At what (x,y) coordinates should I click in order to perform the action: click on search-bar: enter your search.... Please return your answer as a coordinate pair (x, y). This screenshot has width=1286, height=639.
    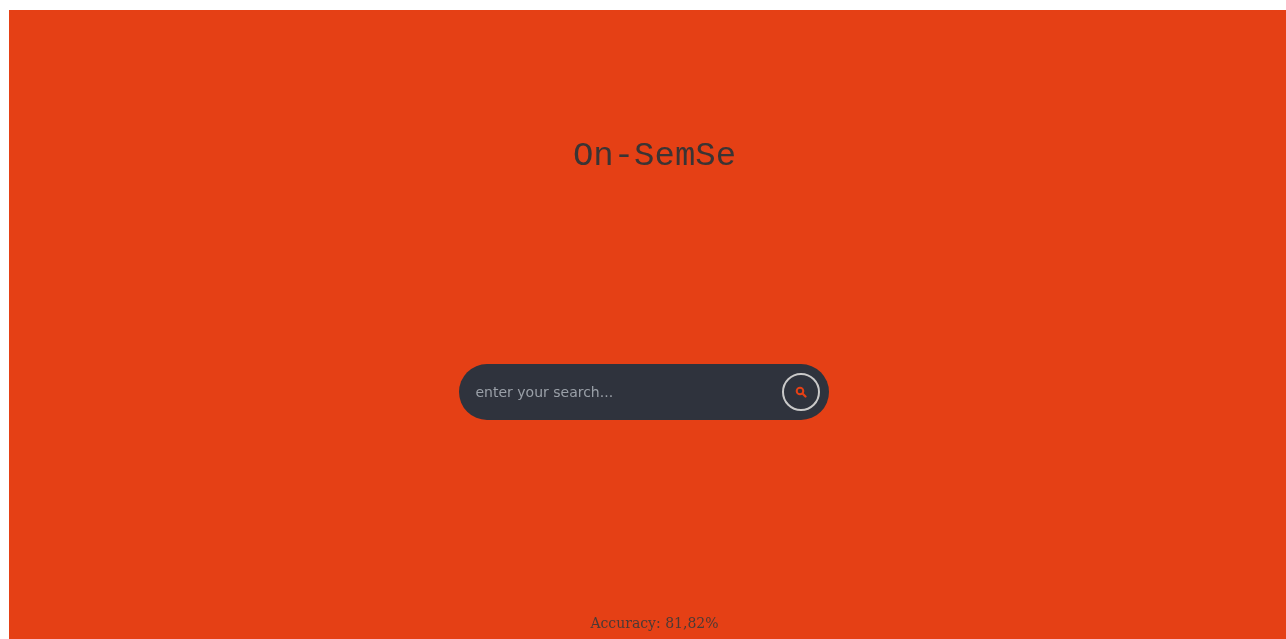
    Looking at the image, I should click on (643, 392).